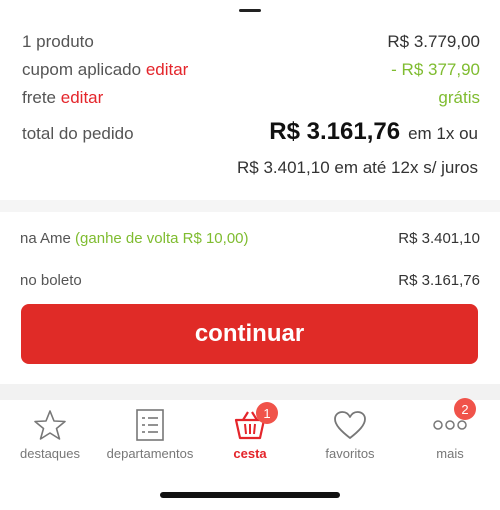 Image resolution: width=500 pixels, height=510 pixels. Describe the element at coordinates (439, 280) in the screenshot. I see `boleto-price: R$ 3.161,76` at that location.